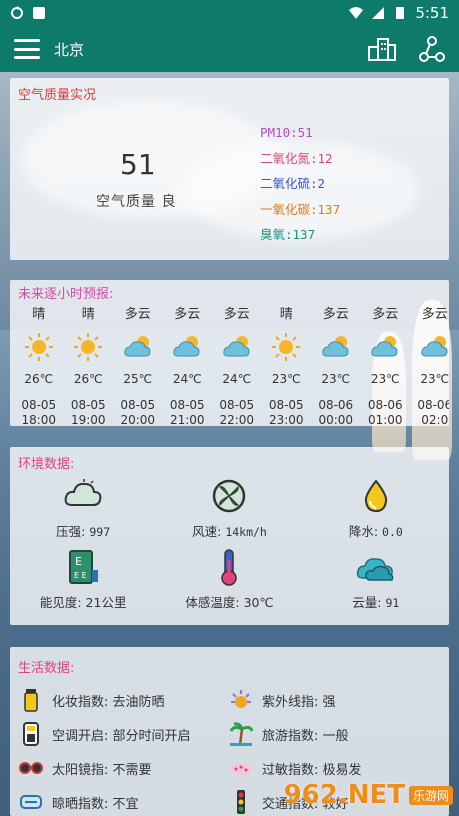 Image resolution: width=459 pixels, height=816 pixels. I want to click on travel-index: 旅游指数: 一般, so click(333, 734).